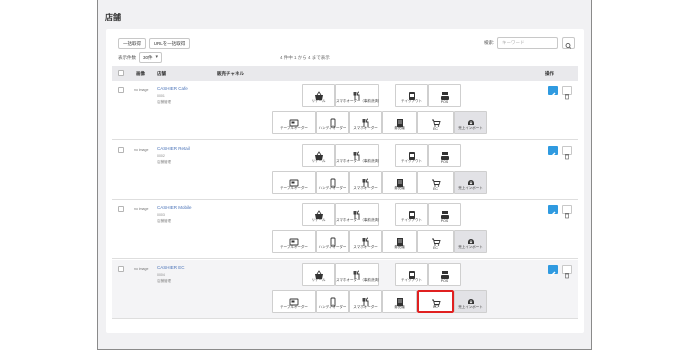  Describe the element at coordinates (173, 148) in the screenshot. I see `store-name-link: CASHIER Retail` at that location.